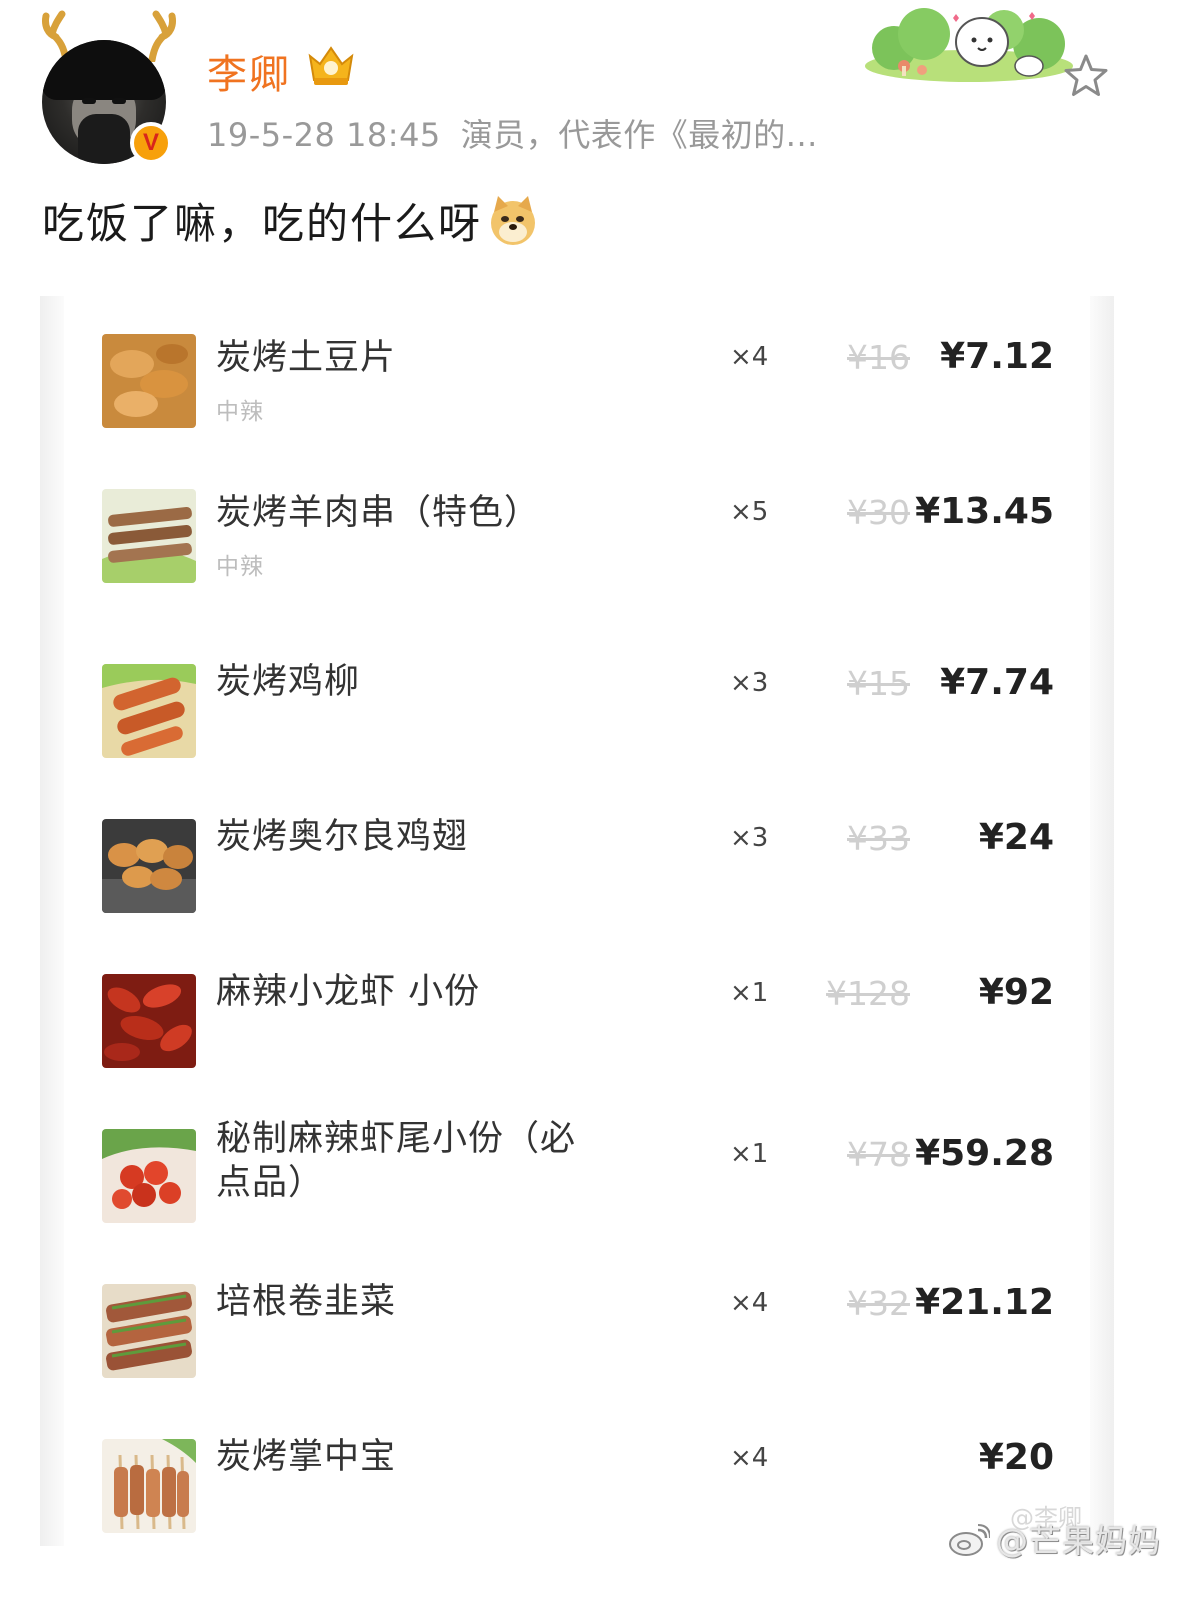 This screenshot has height=1600, width=1179. I want to click on item-name: 培根卷韭菜, so click(306, 1302).